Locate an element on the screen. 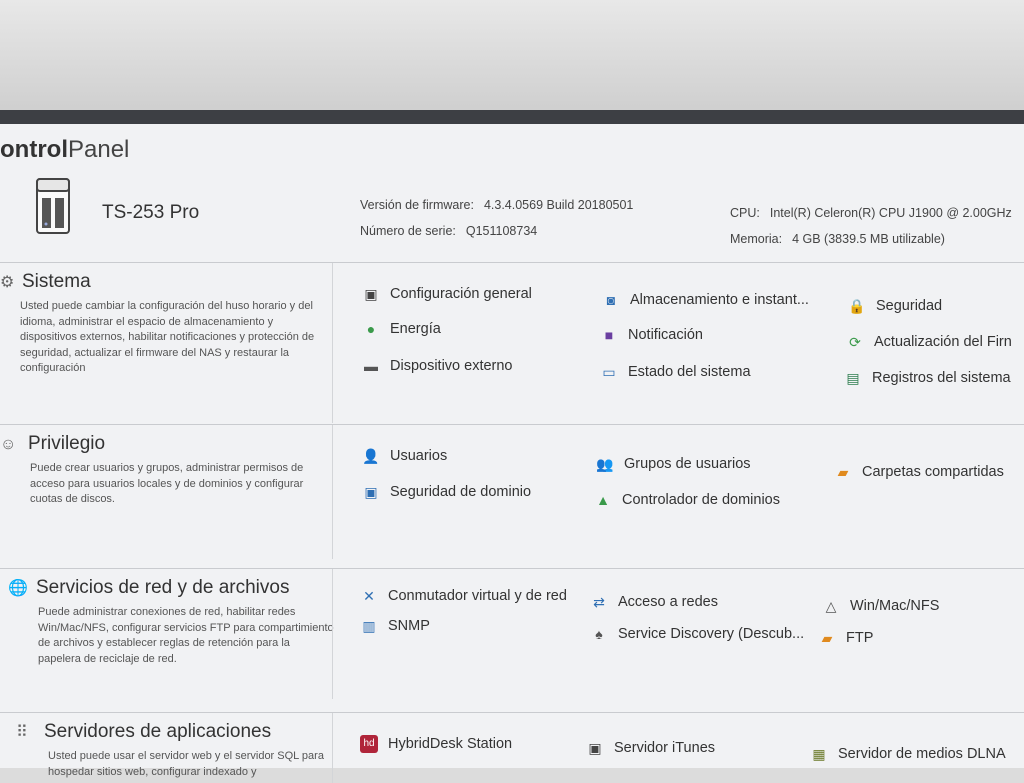 The width and height of the screenshot is (1024, 783). itunes-server-icon: ▣ is located at coordinates (595, 748).